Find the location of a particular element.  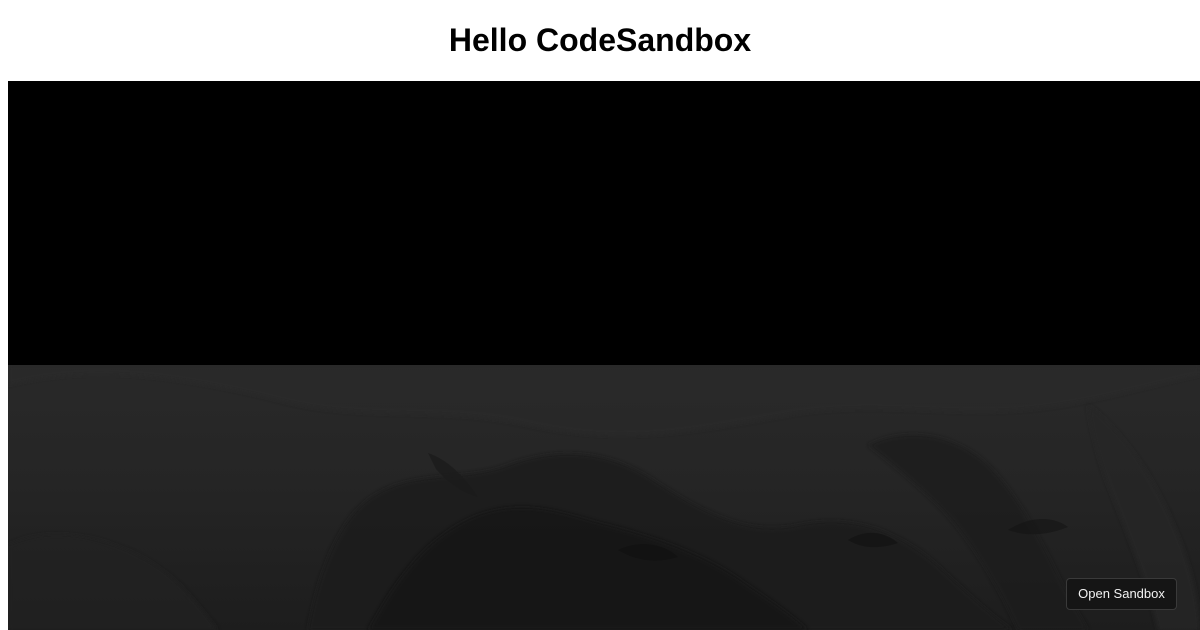

open-sandbox-button: Open Sandbox is located at coordinates (1121, 594).